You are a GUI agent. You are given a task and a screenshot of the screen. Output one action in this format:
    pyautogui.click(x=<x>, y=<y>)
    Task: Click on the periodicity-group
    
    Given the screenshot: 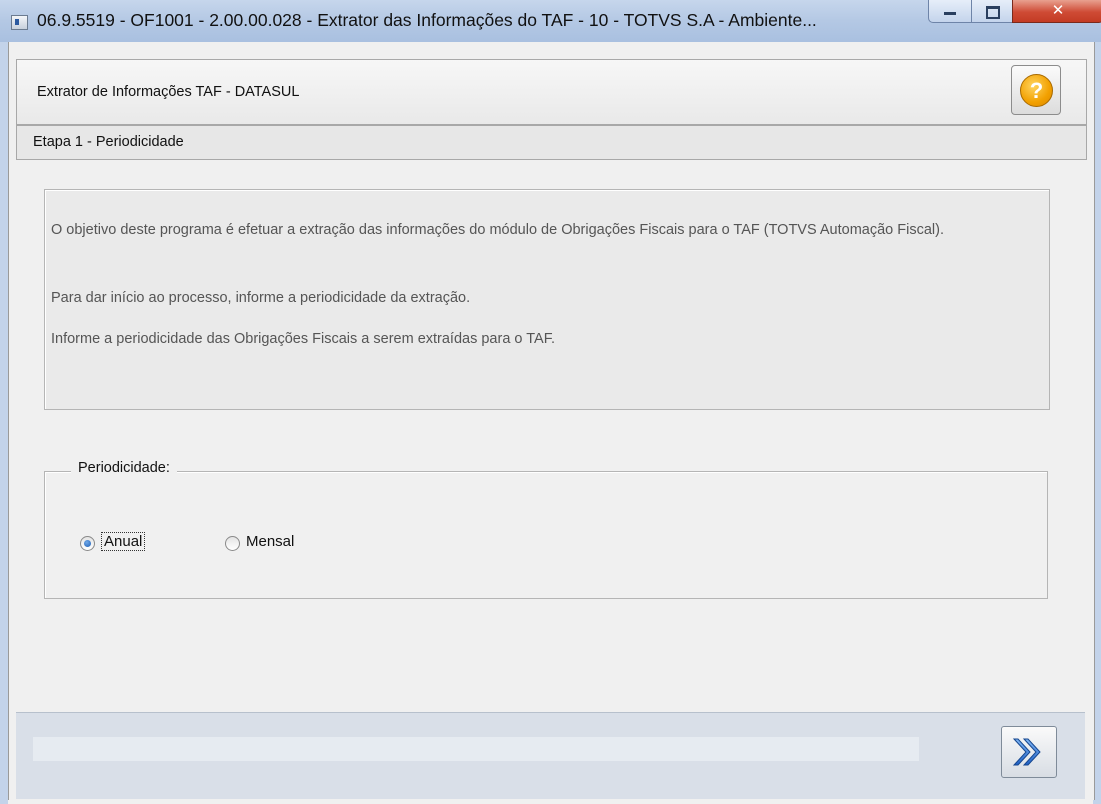 What is the action you would take?
    pyautogui.click(x=546, y=535)
    